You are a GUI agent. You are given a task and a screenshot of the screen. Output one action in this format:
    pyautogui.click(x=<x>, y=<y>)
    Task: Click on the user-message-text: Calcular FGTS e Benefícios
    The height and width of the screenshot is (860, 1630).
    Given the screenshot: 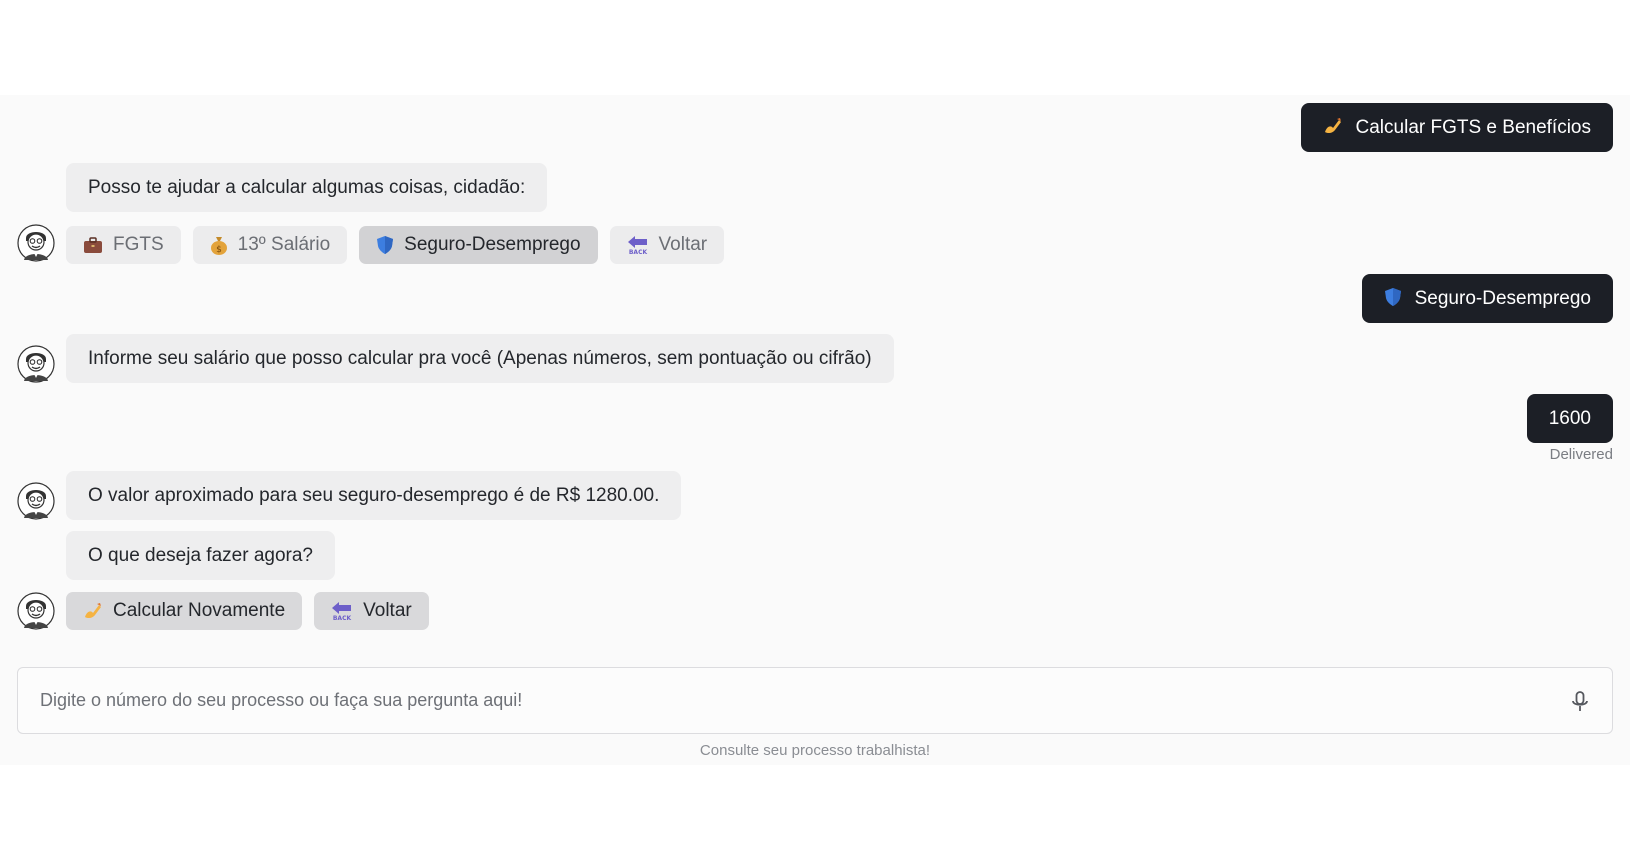 What is the action you would take?
    pyautogui.click(x=1473, y=127)
    